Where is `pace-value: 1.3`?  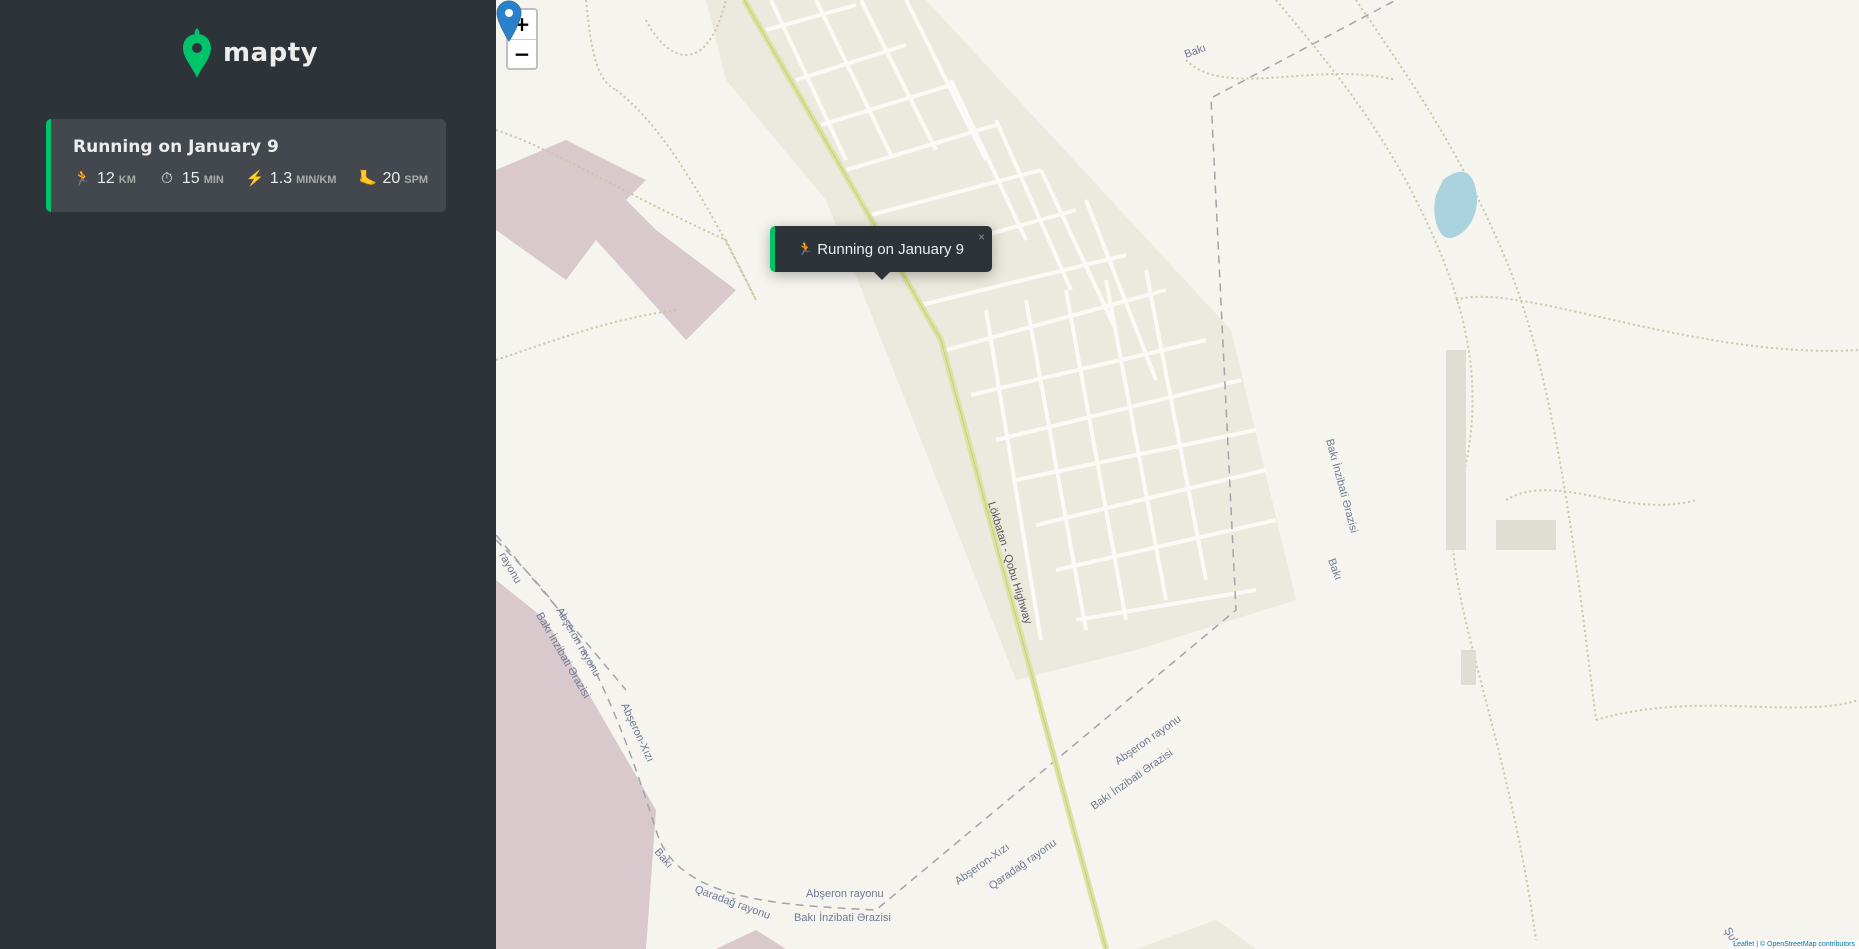
pace-value: 1.3 is located at coordinates (281, 178).